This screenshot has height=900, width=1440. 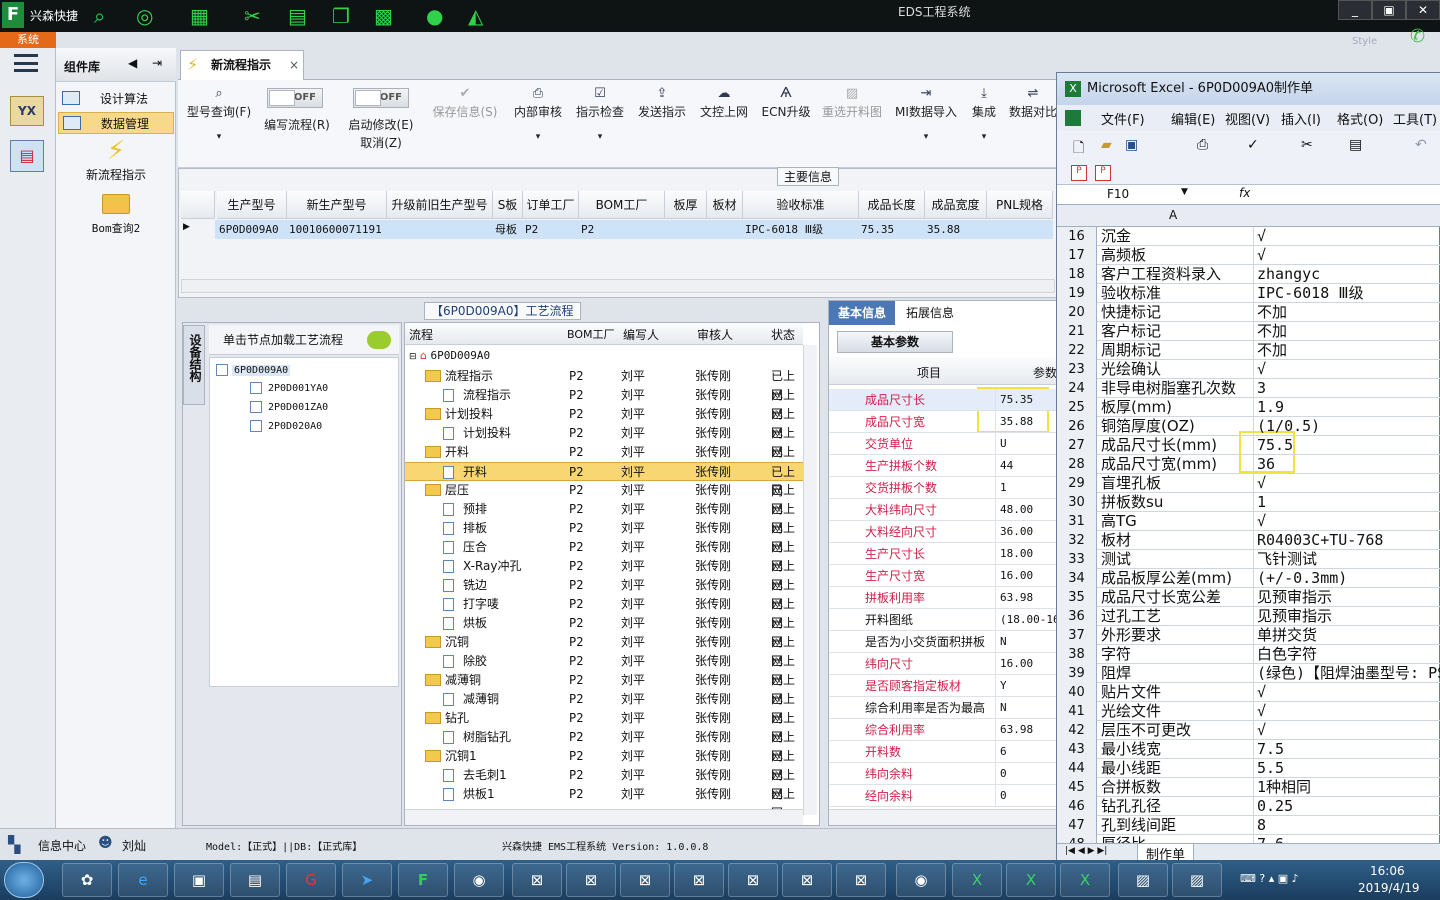 I want to click on info-item-value: 0, so click(x=1026, y=796).